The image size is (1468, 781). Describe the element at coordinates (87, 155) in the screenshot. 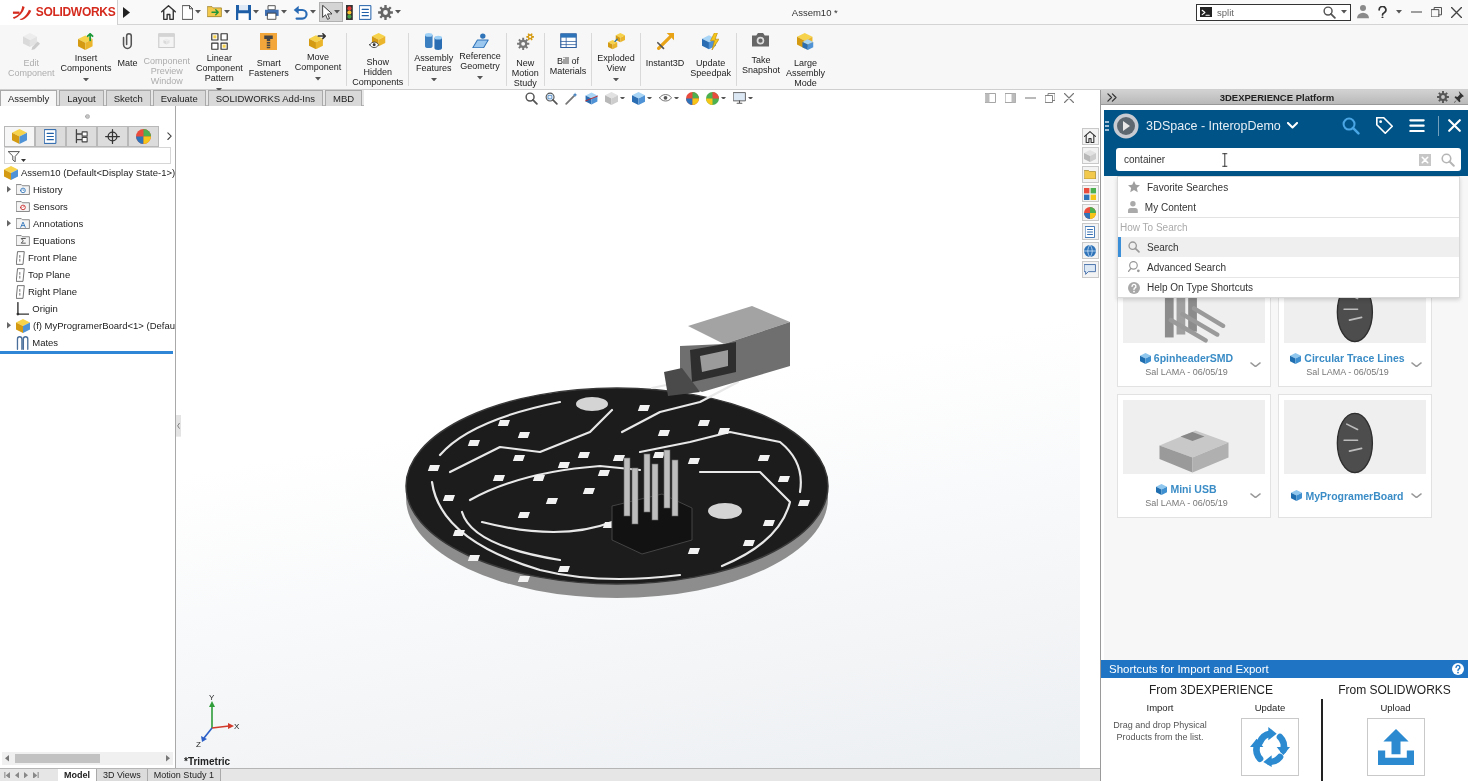

I see `filter-field` at that location.